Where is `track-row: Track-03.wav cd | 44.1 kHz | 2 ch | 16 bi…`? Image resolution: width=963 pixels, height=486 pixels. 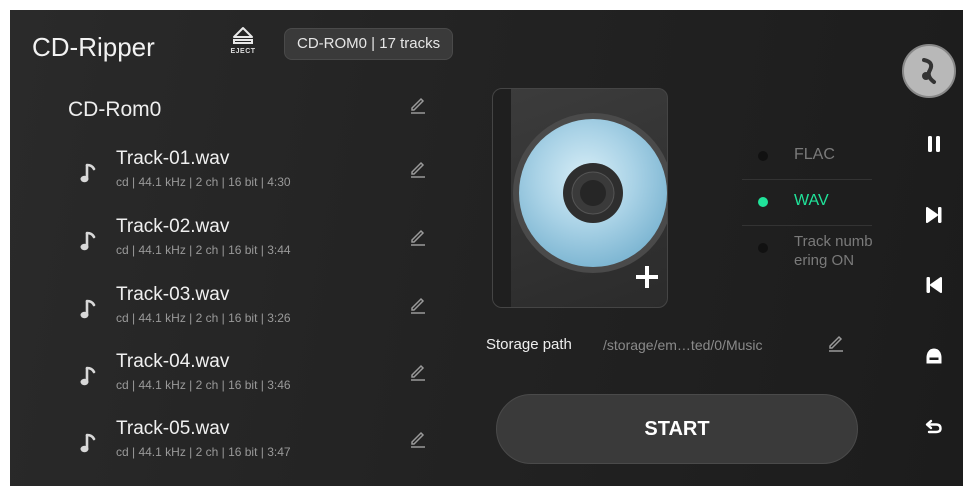
track-row: Track-03.wav cd | 44.1 kHz | 2 ch | 16 bi… is located at coordinates (270, 310).